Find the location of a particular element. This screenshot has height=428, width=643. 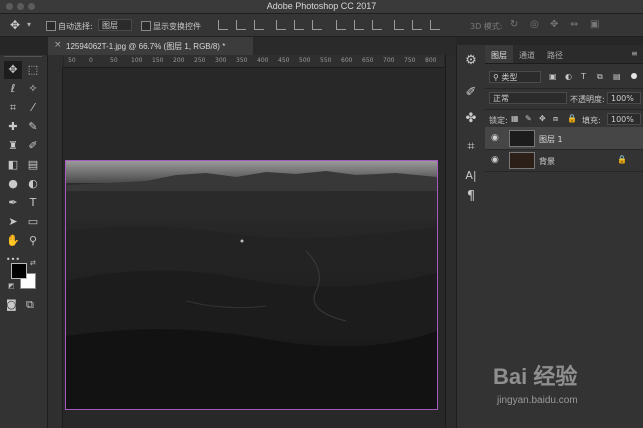

distribute-hcenter-icon is located at coordinates (417, 25).